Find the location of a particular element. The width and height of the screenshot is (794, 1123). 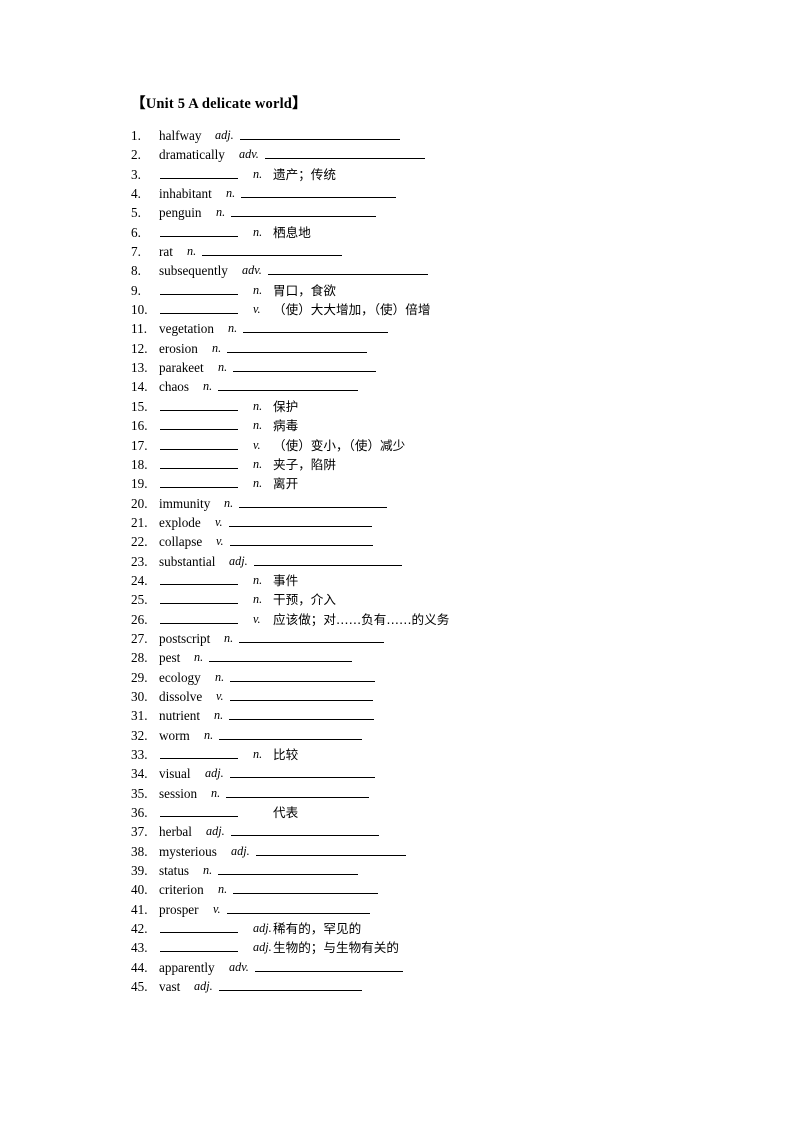

vocab-word: apparently is located at coordinates (187, 967).